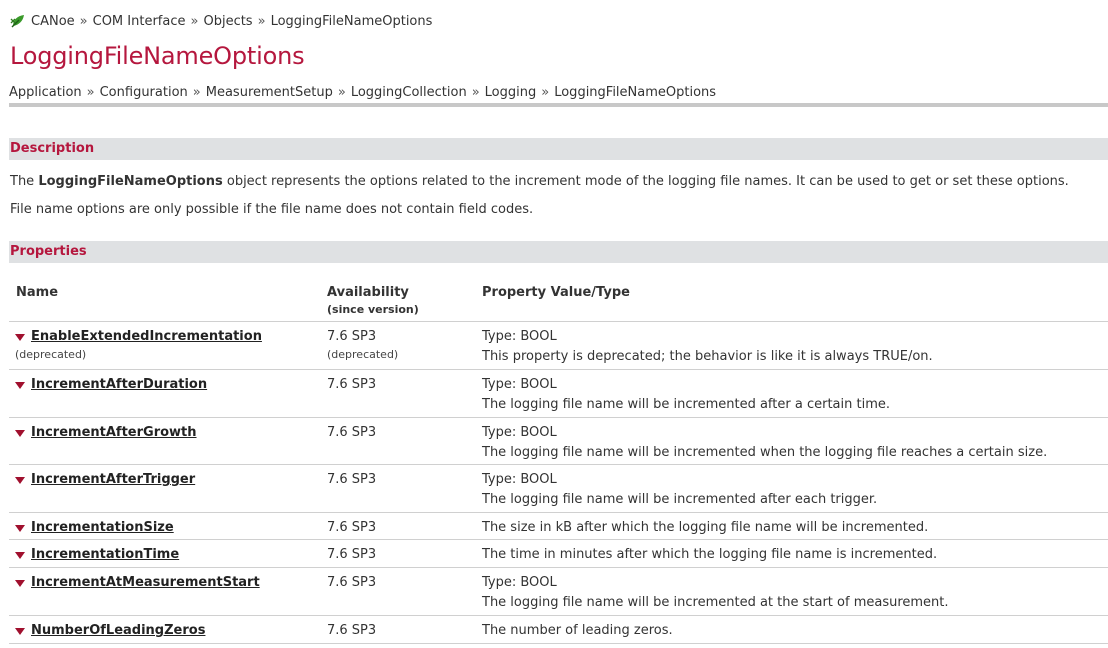 The image size is (1108, 648). What do you see at coordinates (558, 105) in the screenshot?
I see `header-divider` at bounding box center [558, 105].